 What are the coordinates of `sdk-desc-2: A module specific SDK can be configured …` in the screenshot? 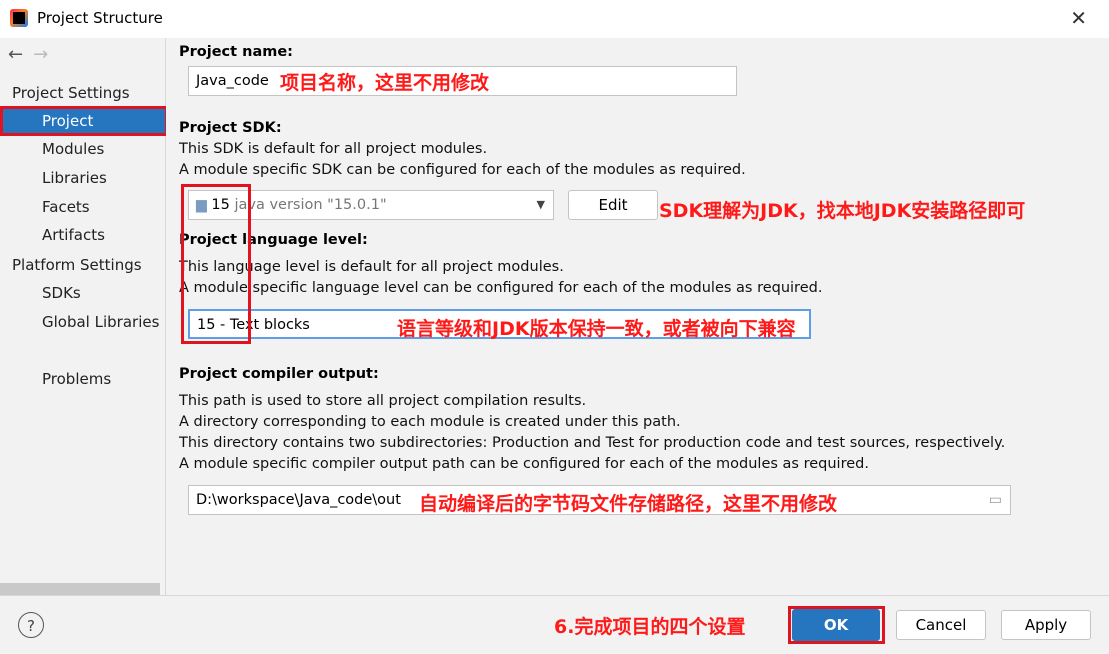 It's located at (462, 170).